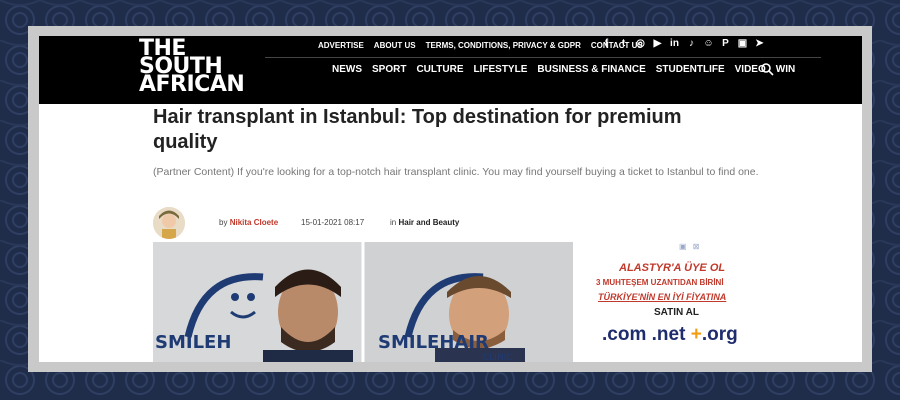  I want to click on search-icon, so click(767, 69).